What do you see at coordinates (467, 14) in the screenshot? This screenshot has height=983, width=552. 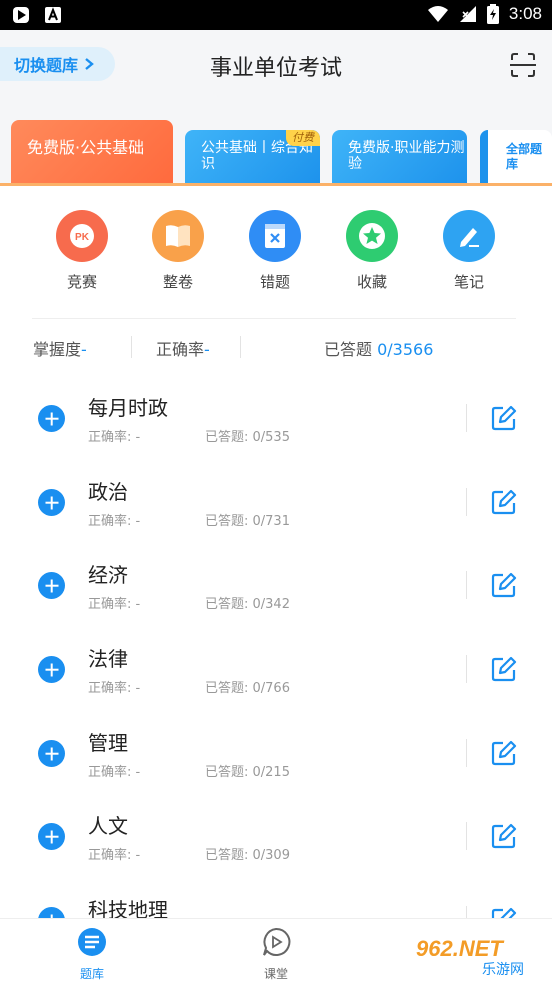 I see `signal-icon` at bounding box center [467, 14].